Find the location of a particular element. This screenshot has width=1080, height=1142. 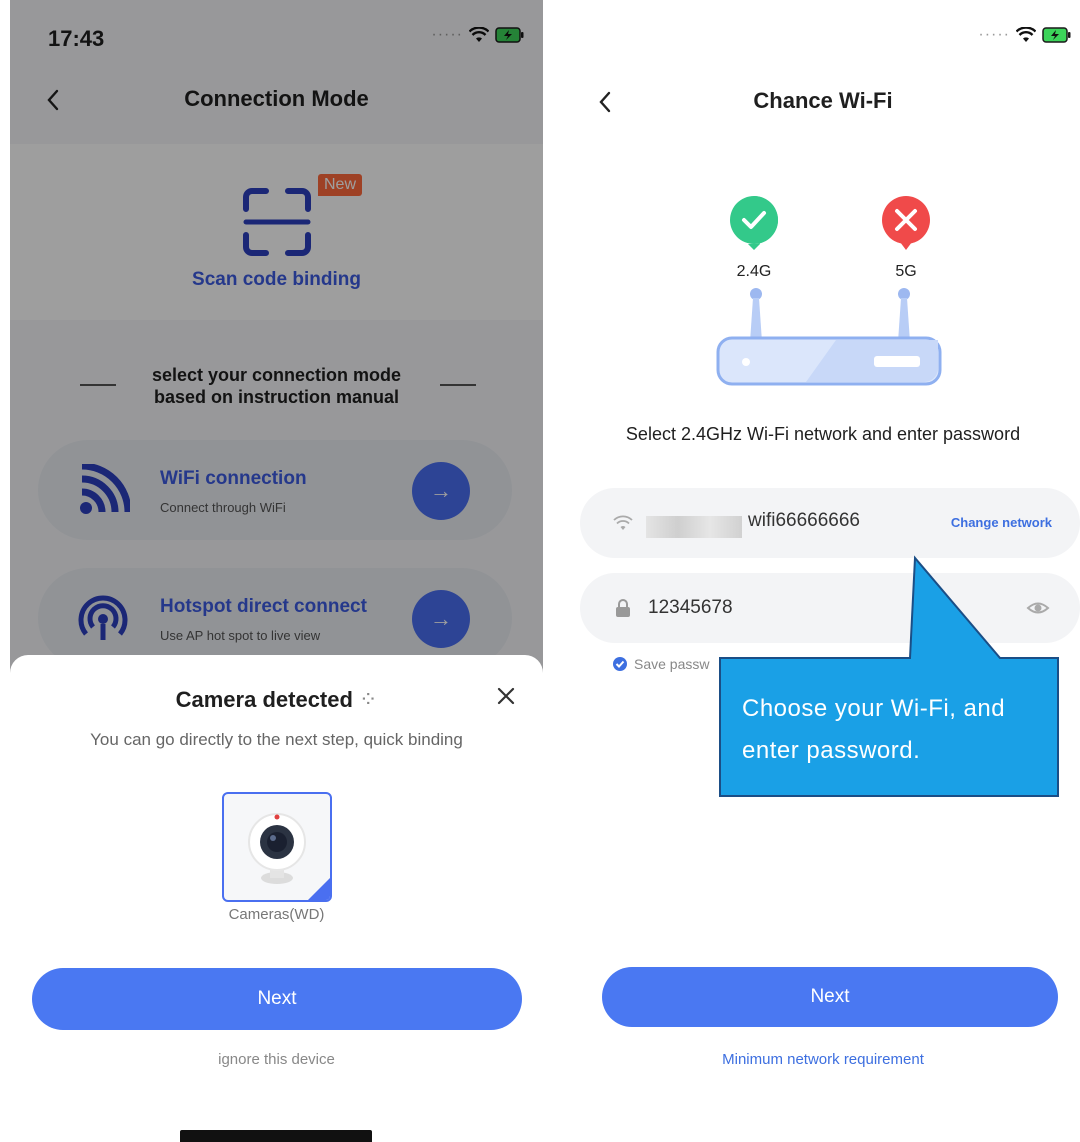

change-network-link: Change network is located at coordinates (1001, 522).